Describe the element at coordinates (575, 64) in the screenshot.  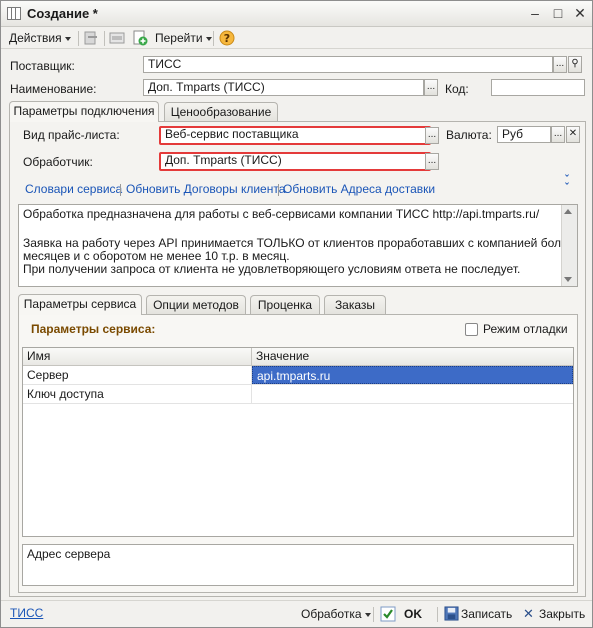
I see `search-icon: ⚲` at that location.